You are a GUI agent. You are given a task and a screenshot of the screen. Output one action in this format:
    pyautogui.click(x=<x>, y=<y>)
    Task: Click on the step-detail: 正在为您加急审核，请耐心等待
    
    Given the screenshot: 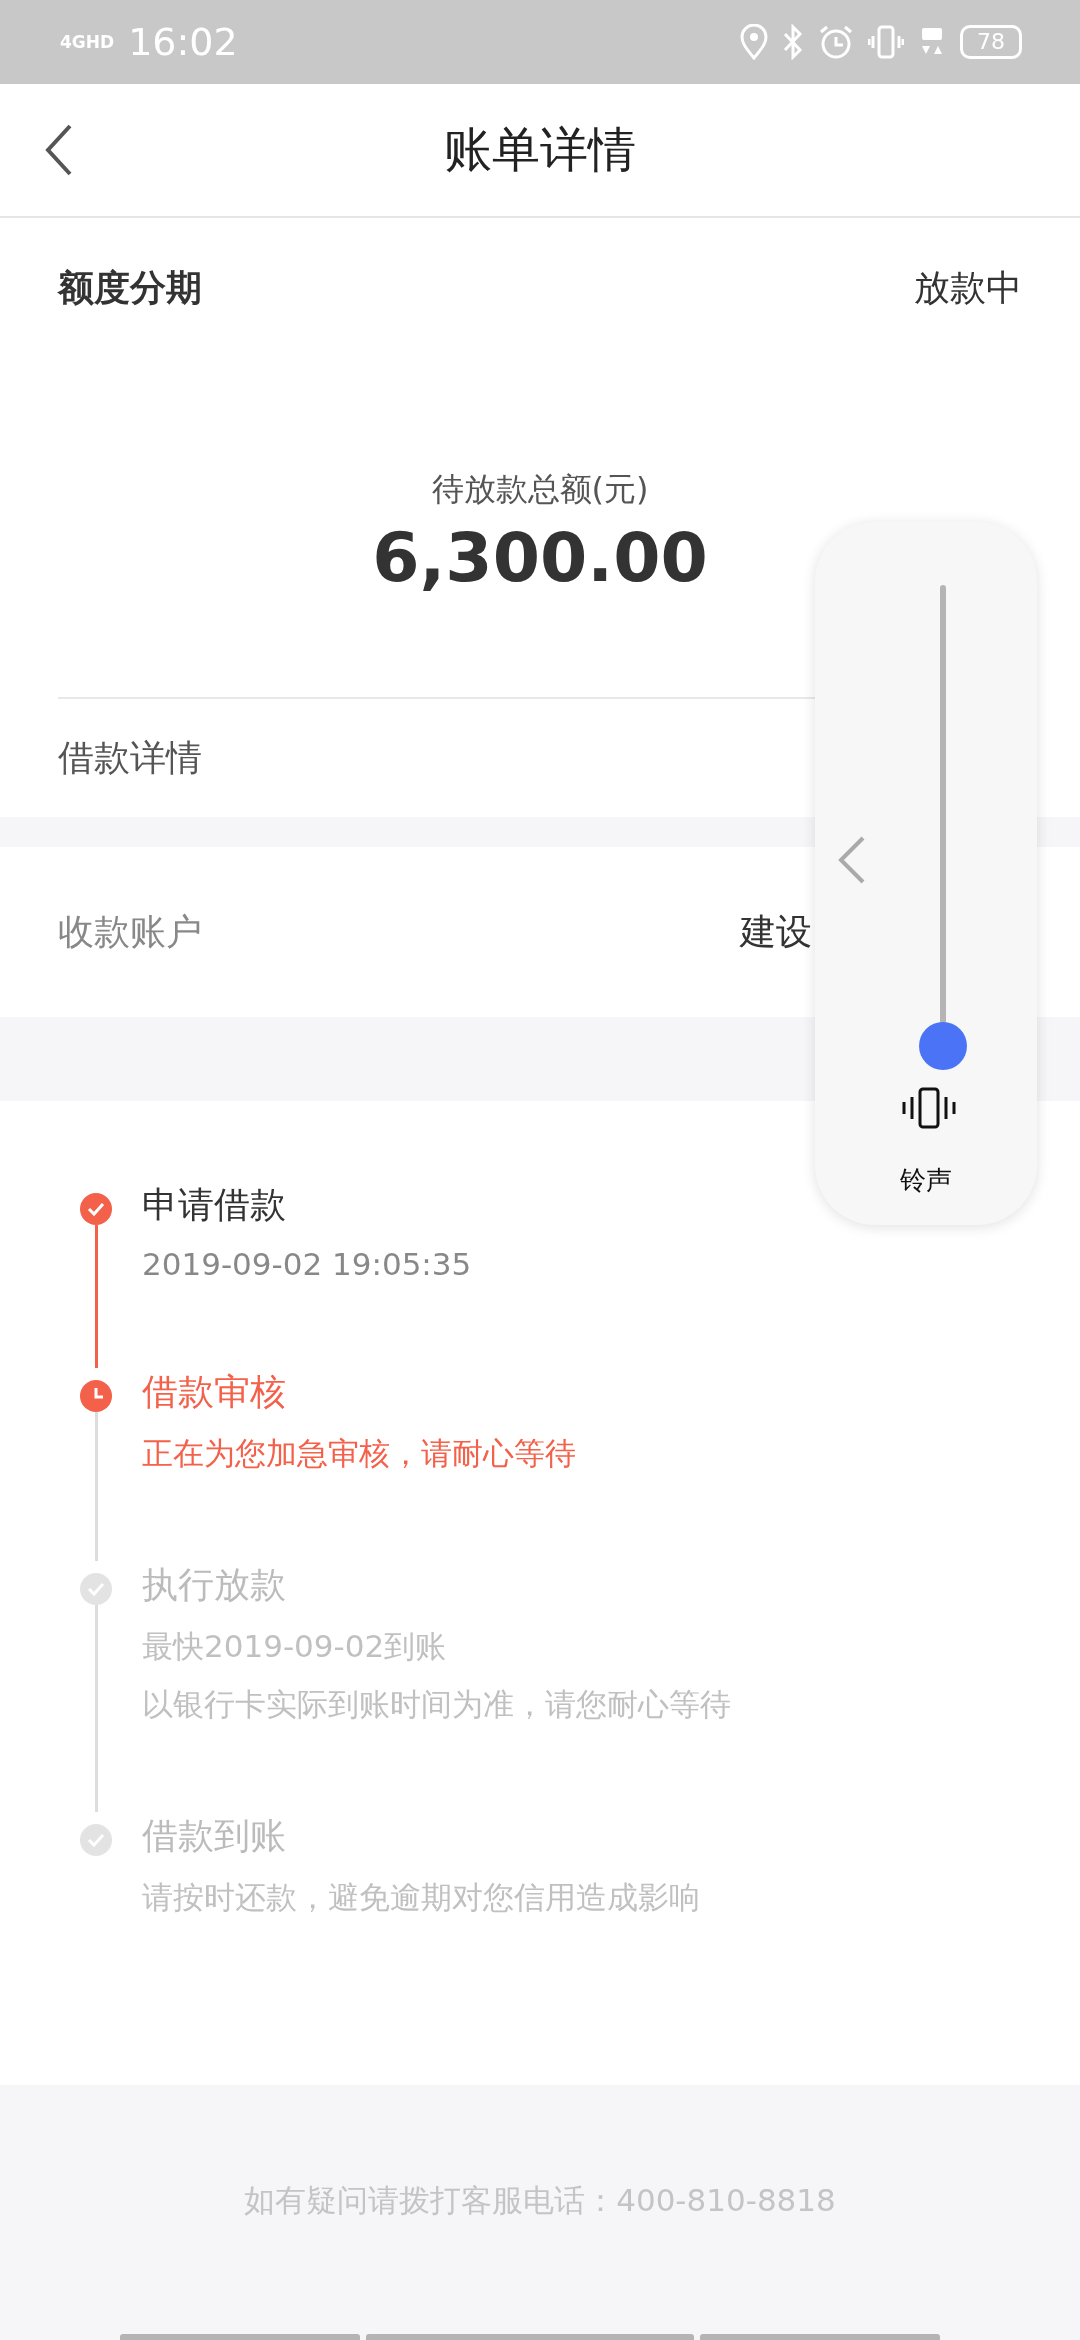 What is the action you would take?
    pyautogui.click(x=359, y=1453)
    